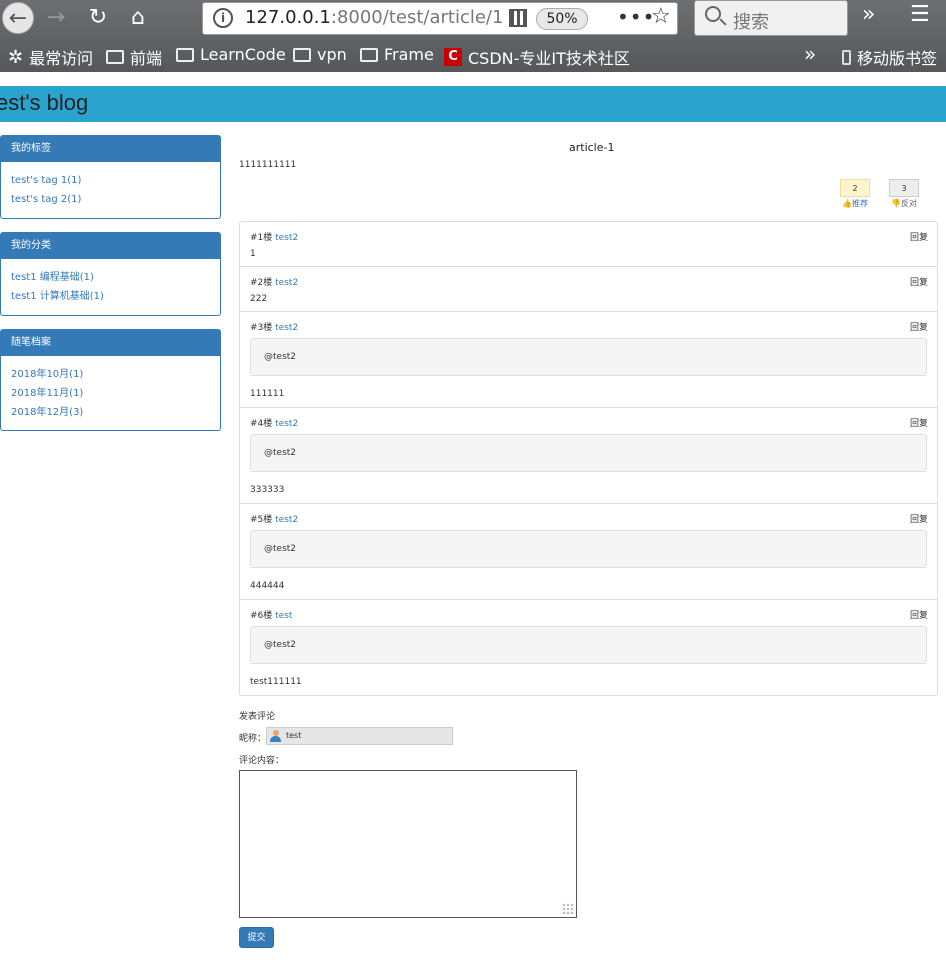  I want to click on user-icon, so click(275, 736).